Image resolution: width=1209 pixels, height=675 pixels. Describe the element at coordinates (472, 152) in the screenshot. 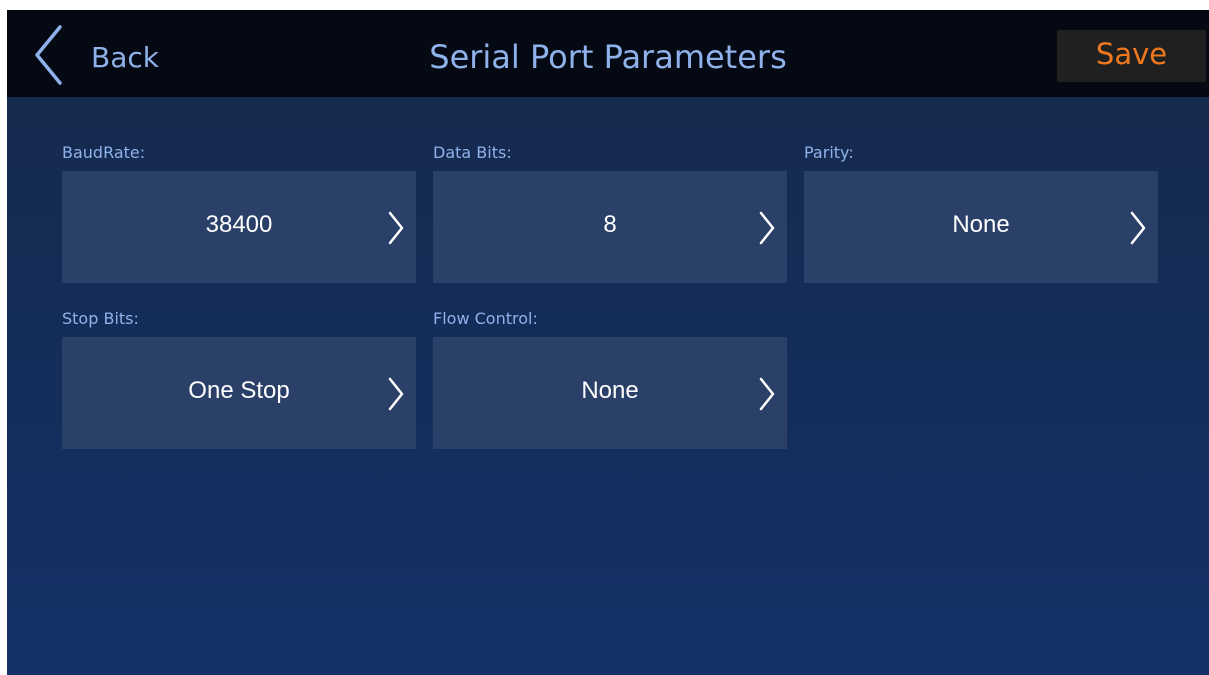

I see `data-bits-label: Data Bits:` at that location.